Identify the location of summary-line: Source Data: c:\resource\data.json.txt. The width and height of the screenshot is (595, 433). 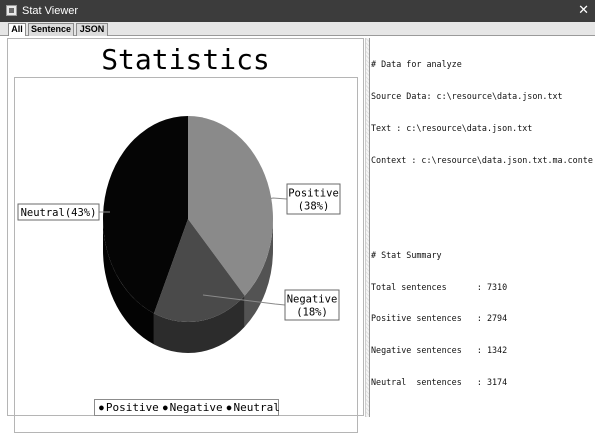
(467, 95).